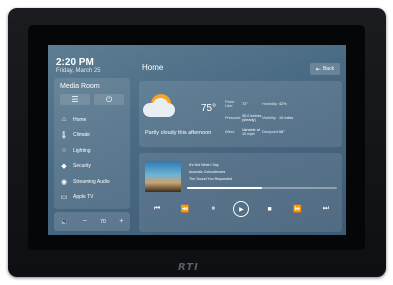  I want to click on sidebar-item-security: ◆ Security, so click(92, 167).